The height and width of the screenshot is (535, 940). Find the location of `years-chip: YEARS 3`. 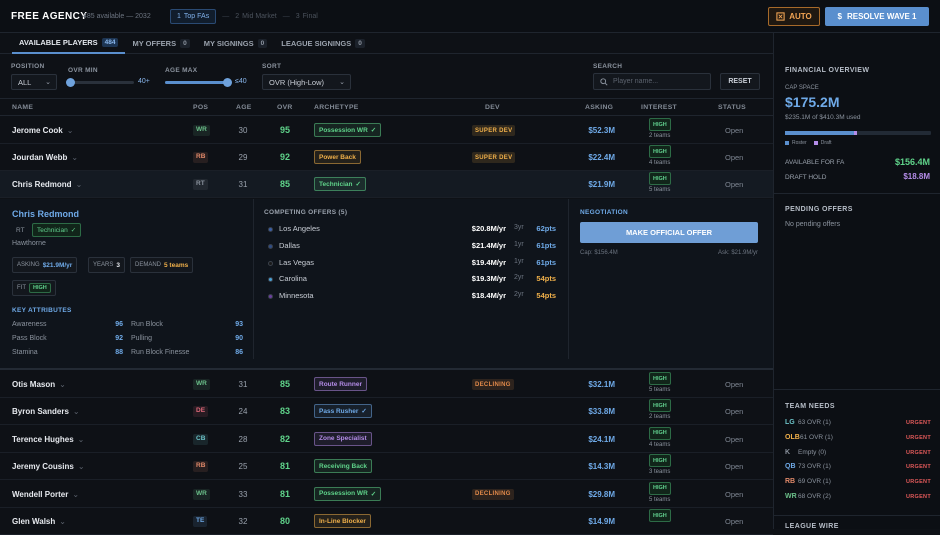

years-chip: YEARS 3 is located at coordinates (106, 265).